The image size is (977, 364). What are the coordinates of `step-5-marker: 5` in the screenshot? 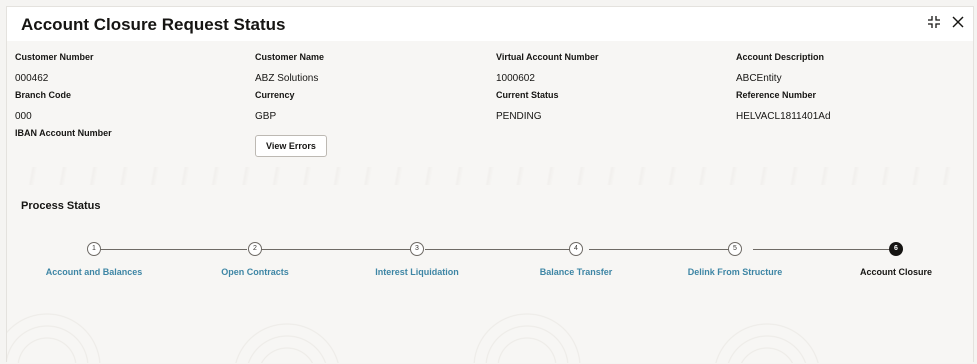 It's located at (735, 249).